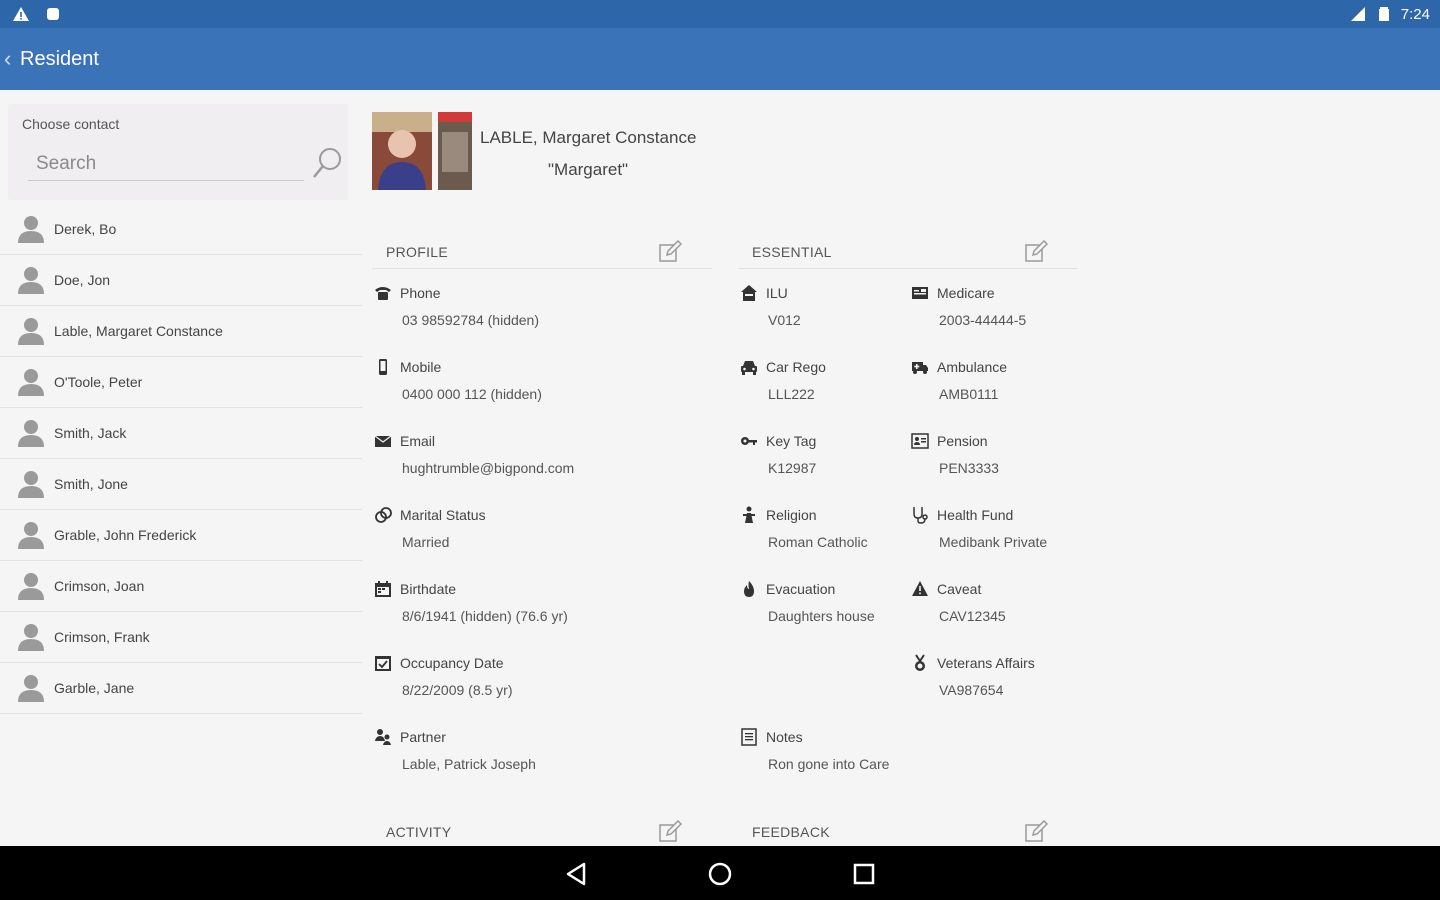  Describe the element at coordinates (1357, 14) in the screenshot. I see `signal-icon` at that location.